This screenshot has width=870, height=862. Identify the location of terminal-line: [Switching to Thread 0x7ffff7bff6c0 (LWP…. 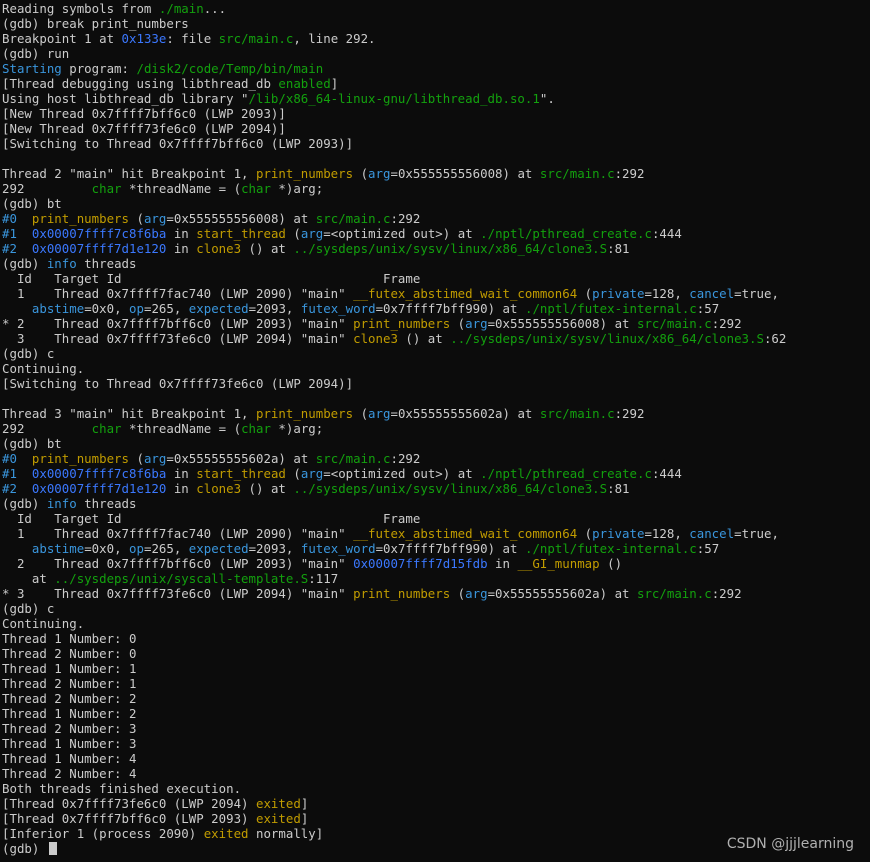
(435, 143).